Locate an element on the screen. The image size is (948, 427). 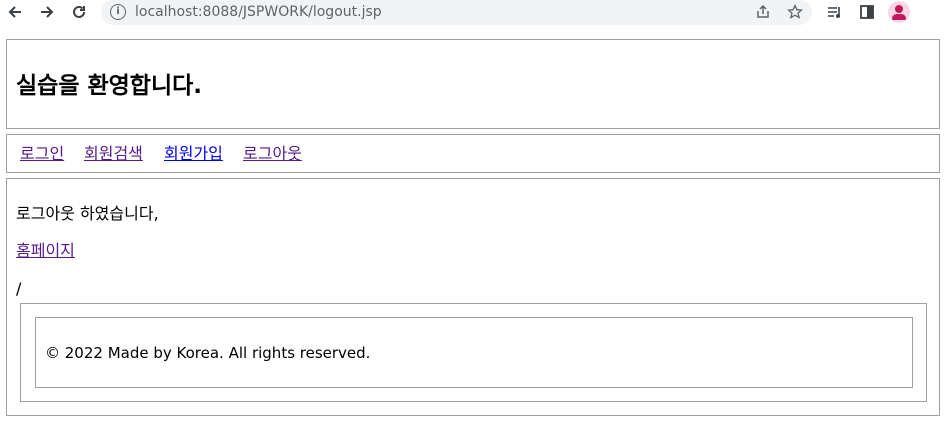
side-panel-icon is located at coordinates (867, 12).